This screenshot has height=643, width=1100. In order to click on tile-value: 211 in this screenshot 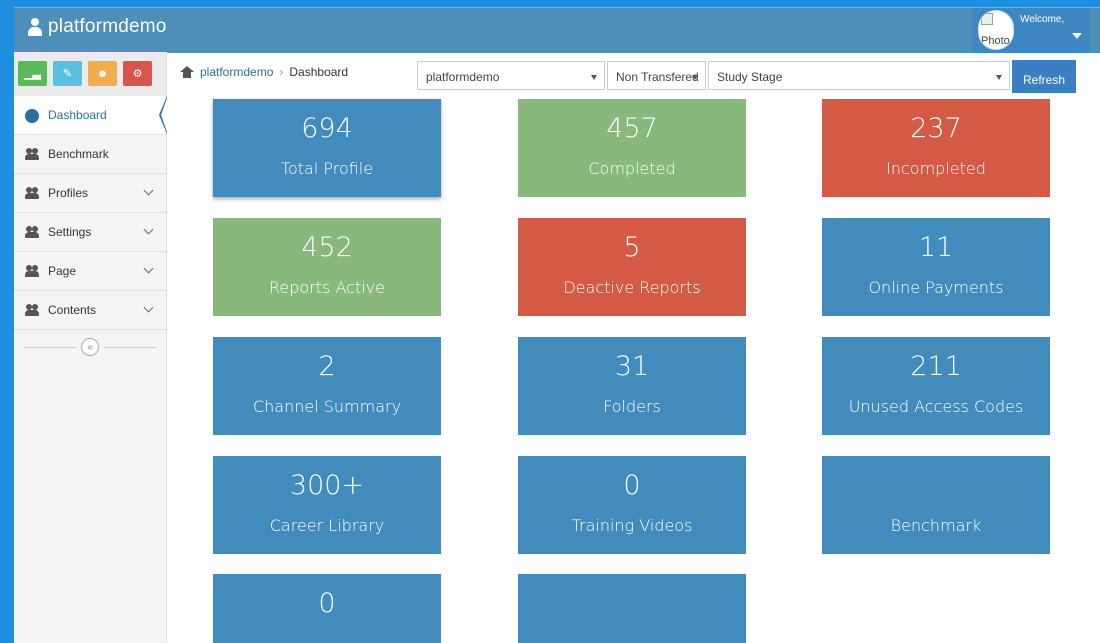, I will do `click(936, 366)`.